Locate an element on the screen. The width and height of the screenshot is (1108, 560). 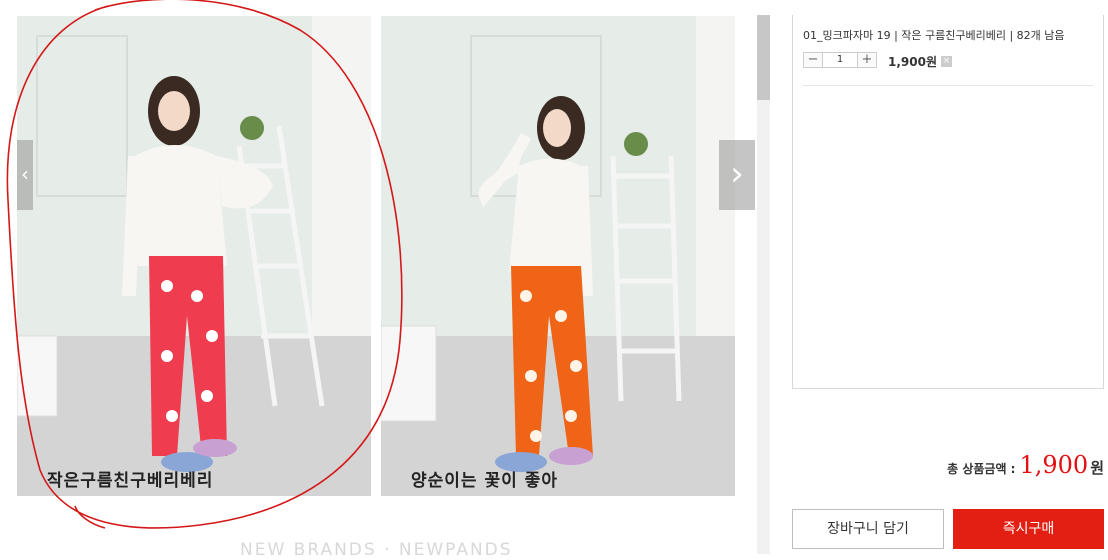
footer-faded-text: NEW BRANDS · NEWPANDS is located at coordinates (376, 550).